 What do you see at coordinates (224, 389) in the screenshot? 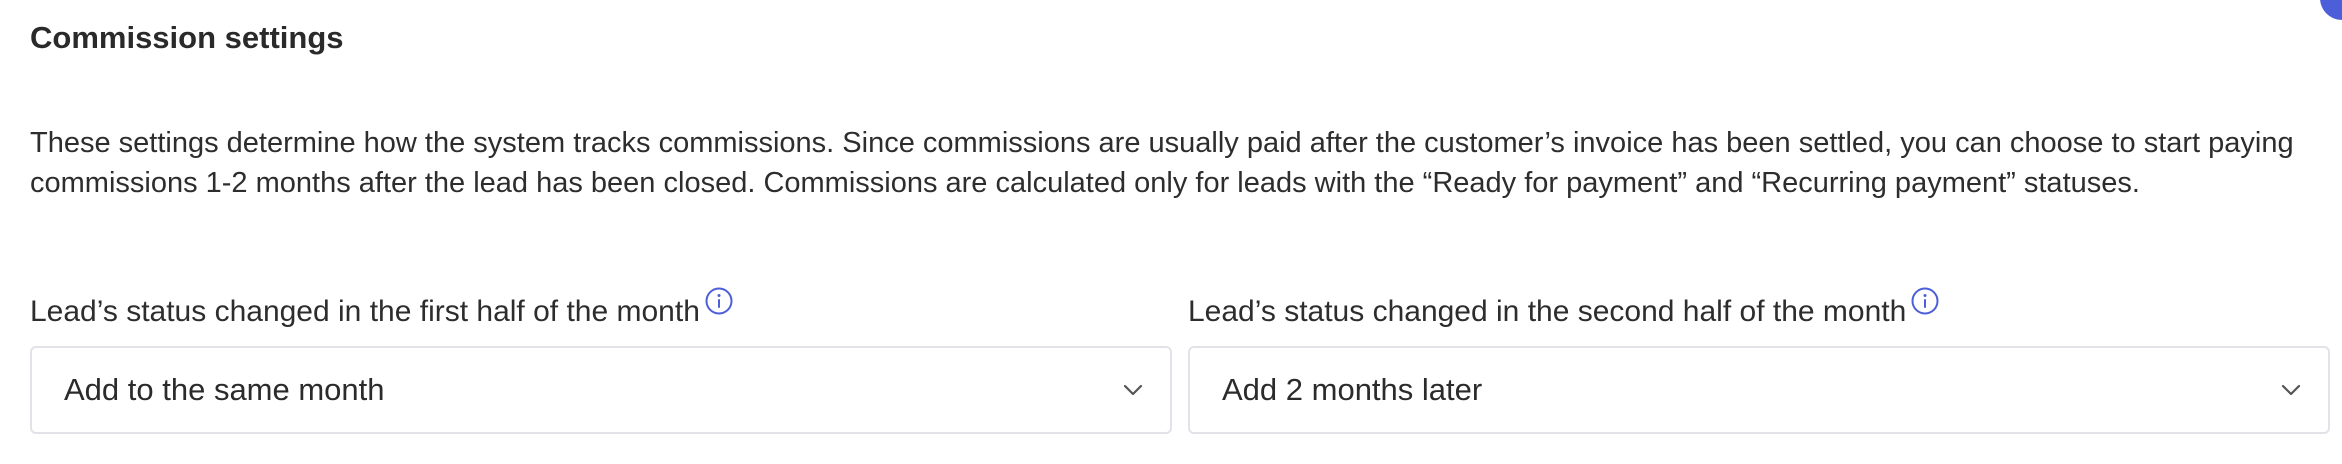
I see `first-half-selected-value: Add to the same month` at bounding box center [224, 389].